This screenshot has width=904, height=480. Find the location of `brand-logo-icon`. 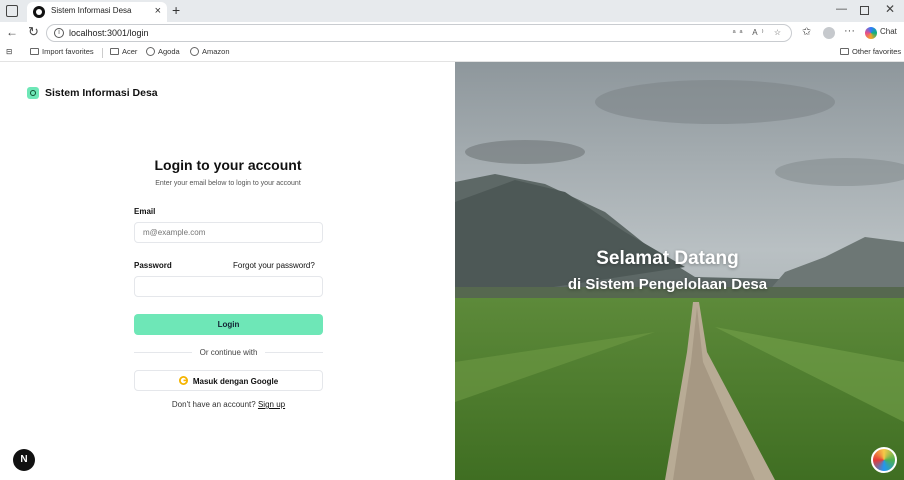

brand-logo-icon is located at coordinates (33, 93).